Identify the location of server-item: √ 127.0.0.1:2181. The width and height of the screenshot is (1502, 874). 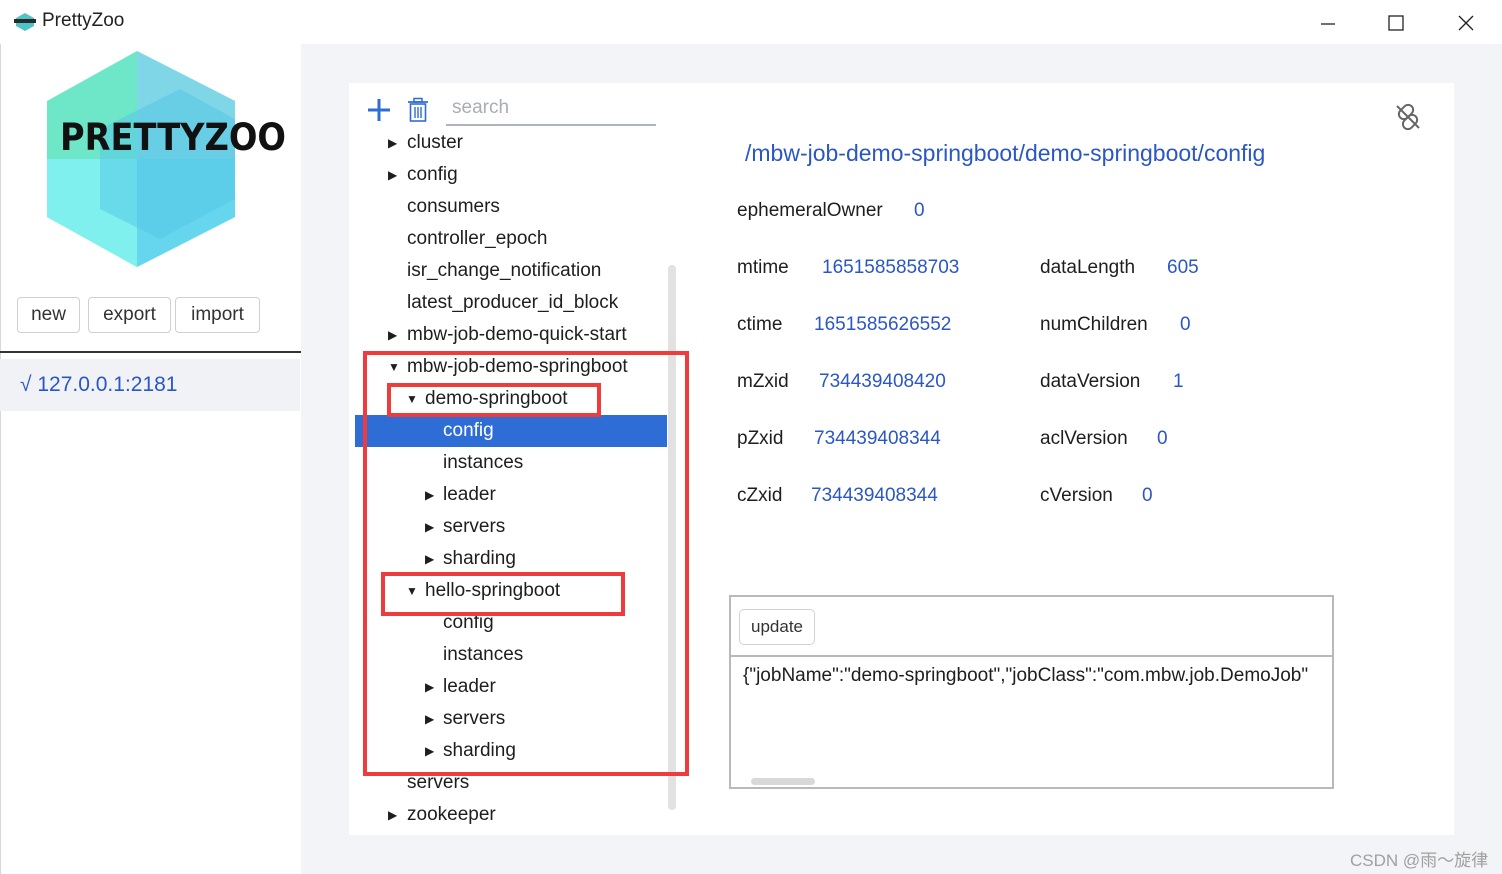
(150, 385).